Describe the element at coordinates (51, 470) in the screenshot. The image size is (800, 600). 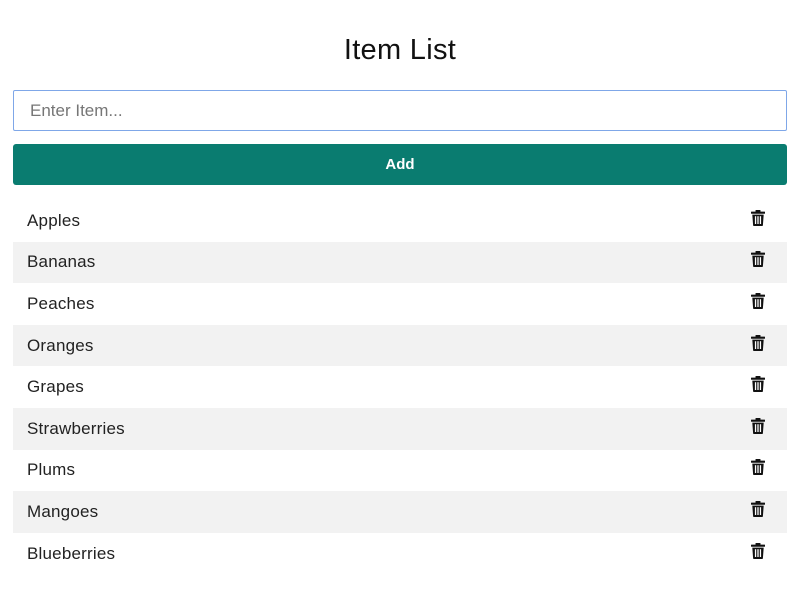
I see `item-label: Plums` at that location.